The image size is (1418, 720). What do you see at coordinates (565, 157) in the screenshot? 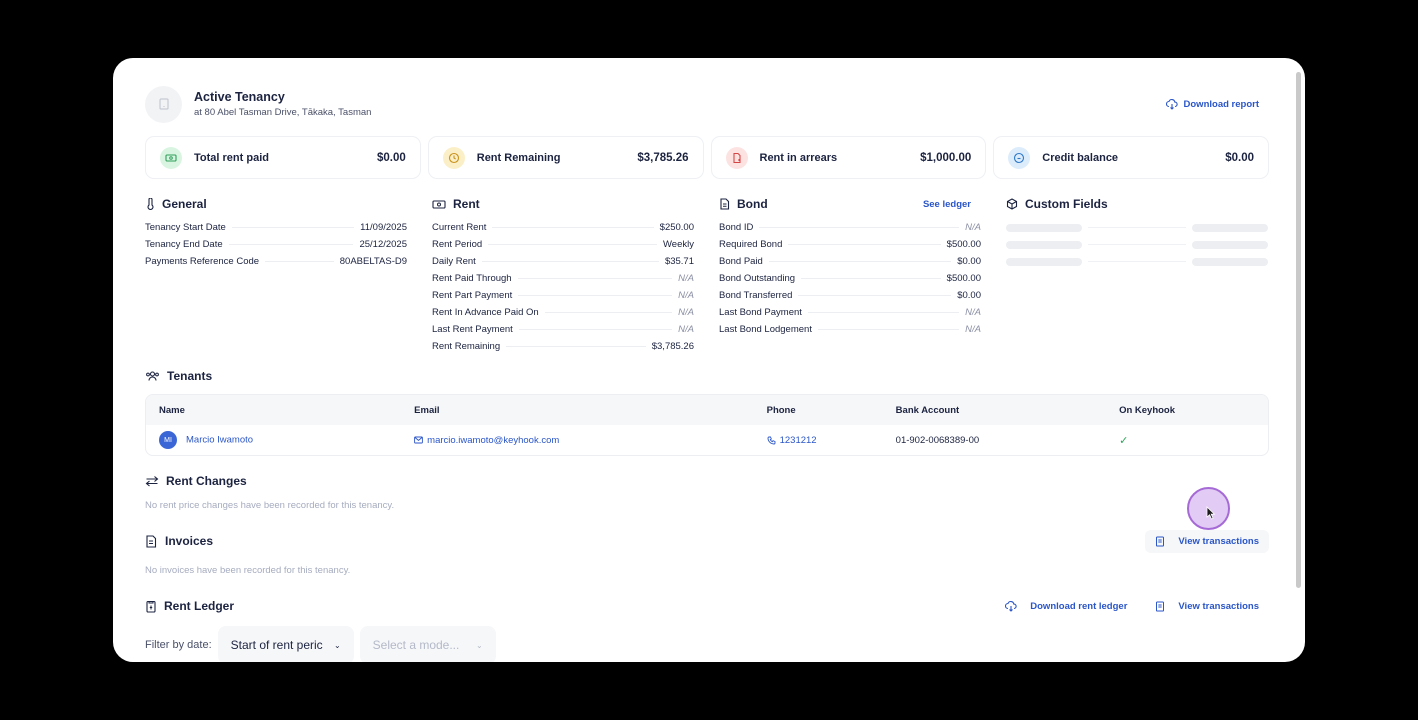
I see `rent-remaining-card: Rent Remaining $3,785.26` at bounding box center [565, 157].